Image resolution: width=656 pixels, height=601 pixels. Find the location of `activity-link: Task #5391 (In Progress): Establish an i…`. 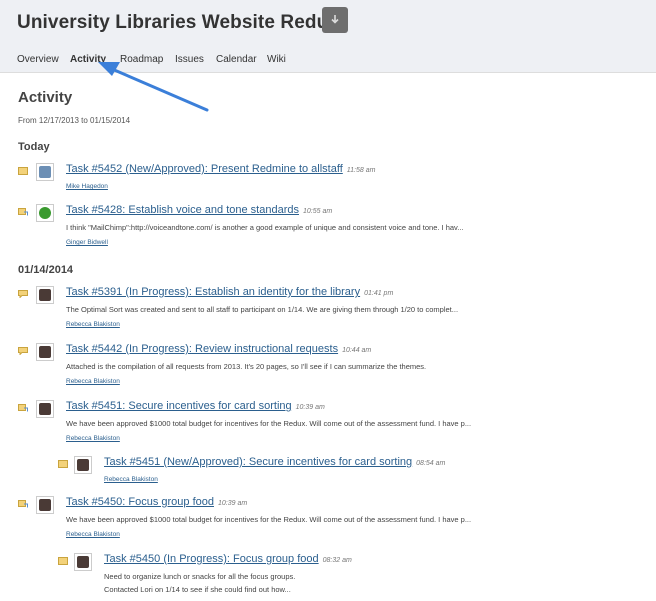

activity-link: Task #5391 (In Progress): Establish an i… is located at coordinates (229, 292).